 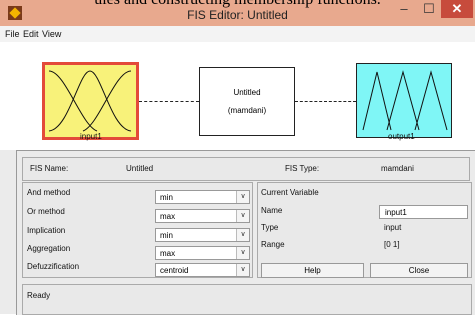 I want to click on aggregation-value: max, so click(x=168, y=253).